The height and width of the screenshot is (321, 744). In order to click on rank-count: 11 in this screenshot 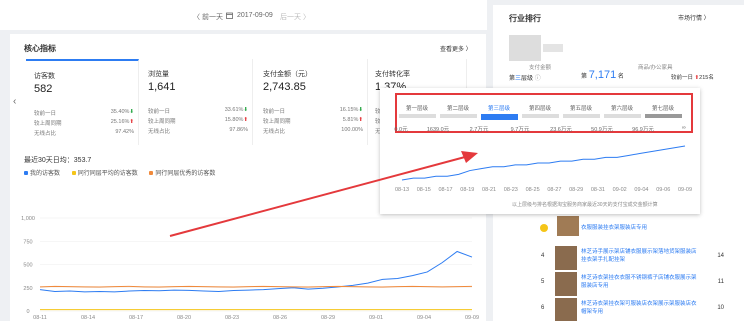, I will do `click(720, 282)`.